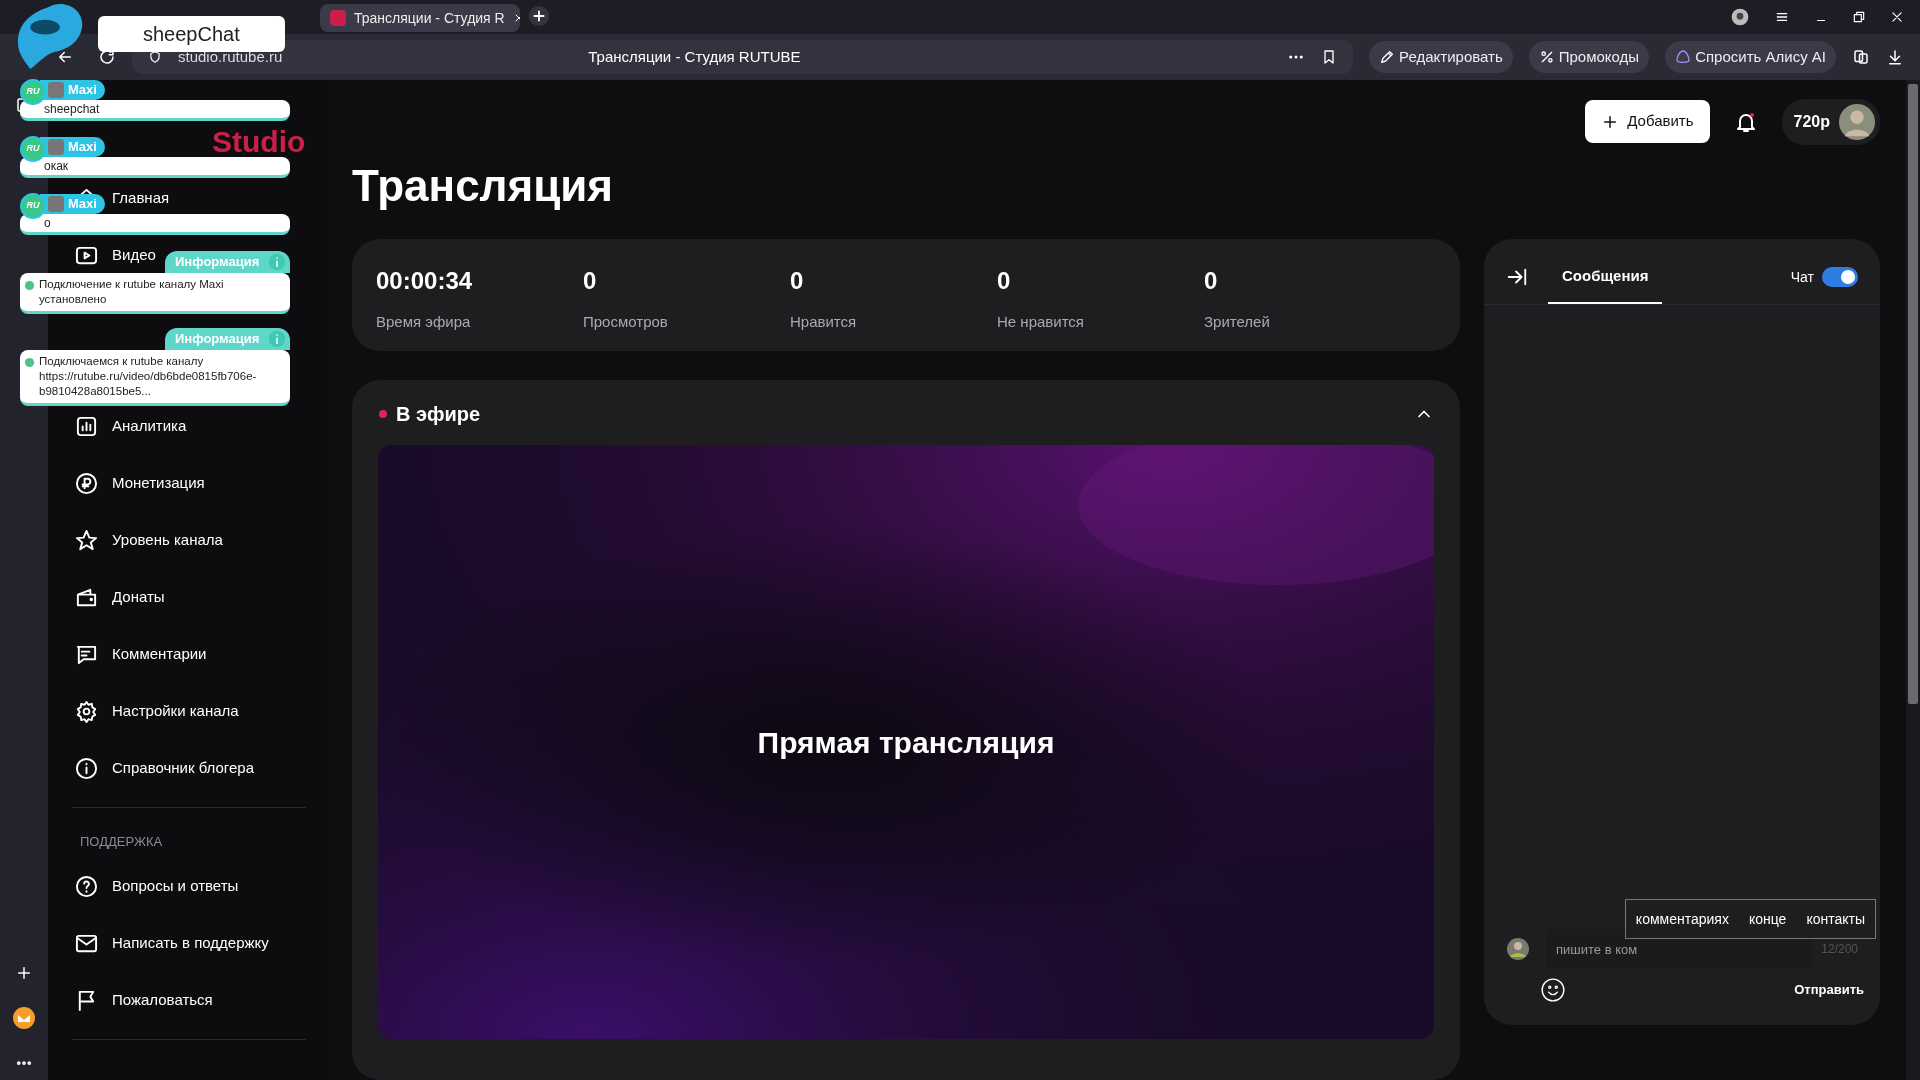 The height and width of the screenshot is (1080, 1920). What do you see at coordinates (1840, 277) in the screenshot?
I see `chat-toggle` at bounding box center [1840, 277].